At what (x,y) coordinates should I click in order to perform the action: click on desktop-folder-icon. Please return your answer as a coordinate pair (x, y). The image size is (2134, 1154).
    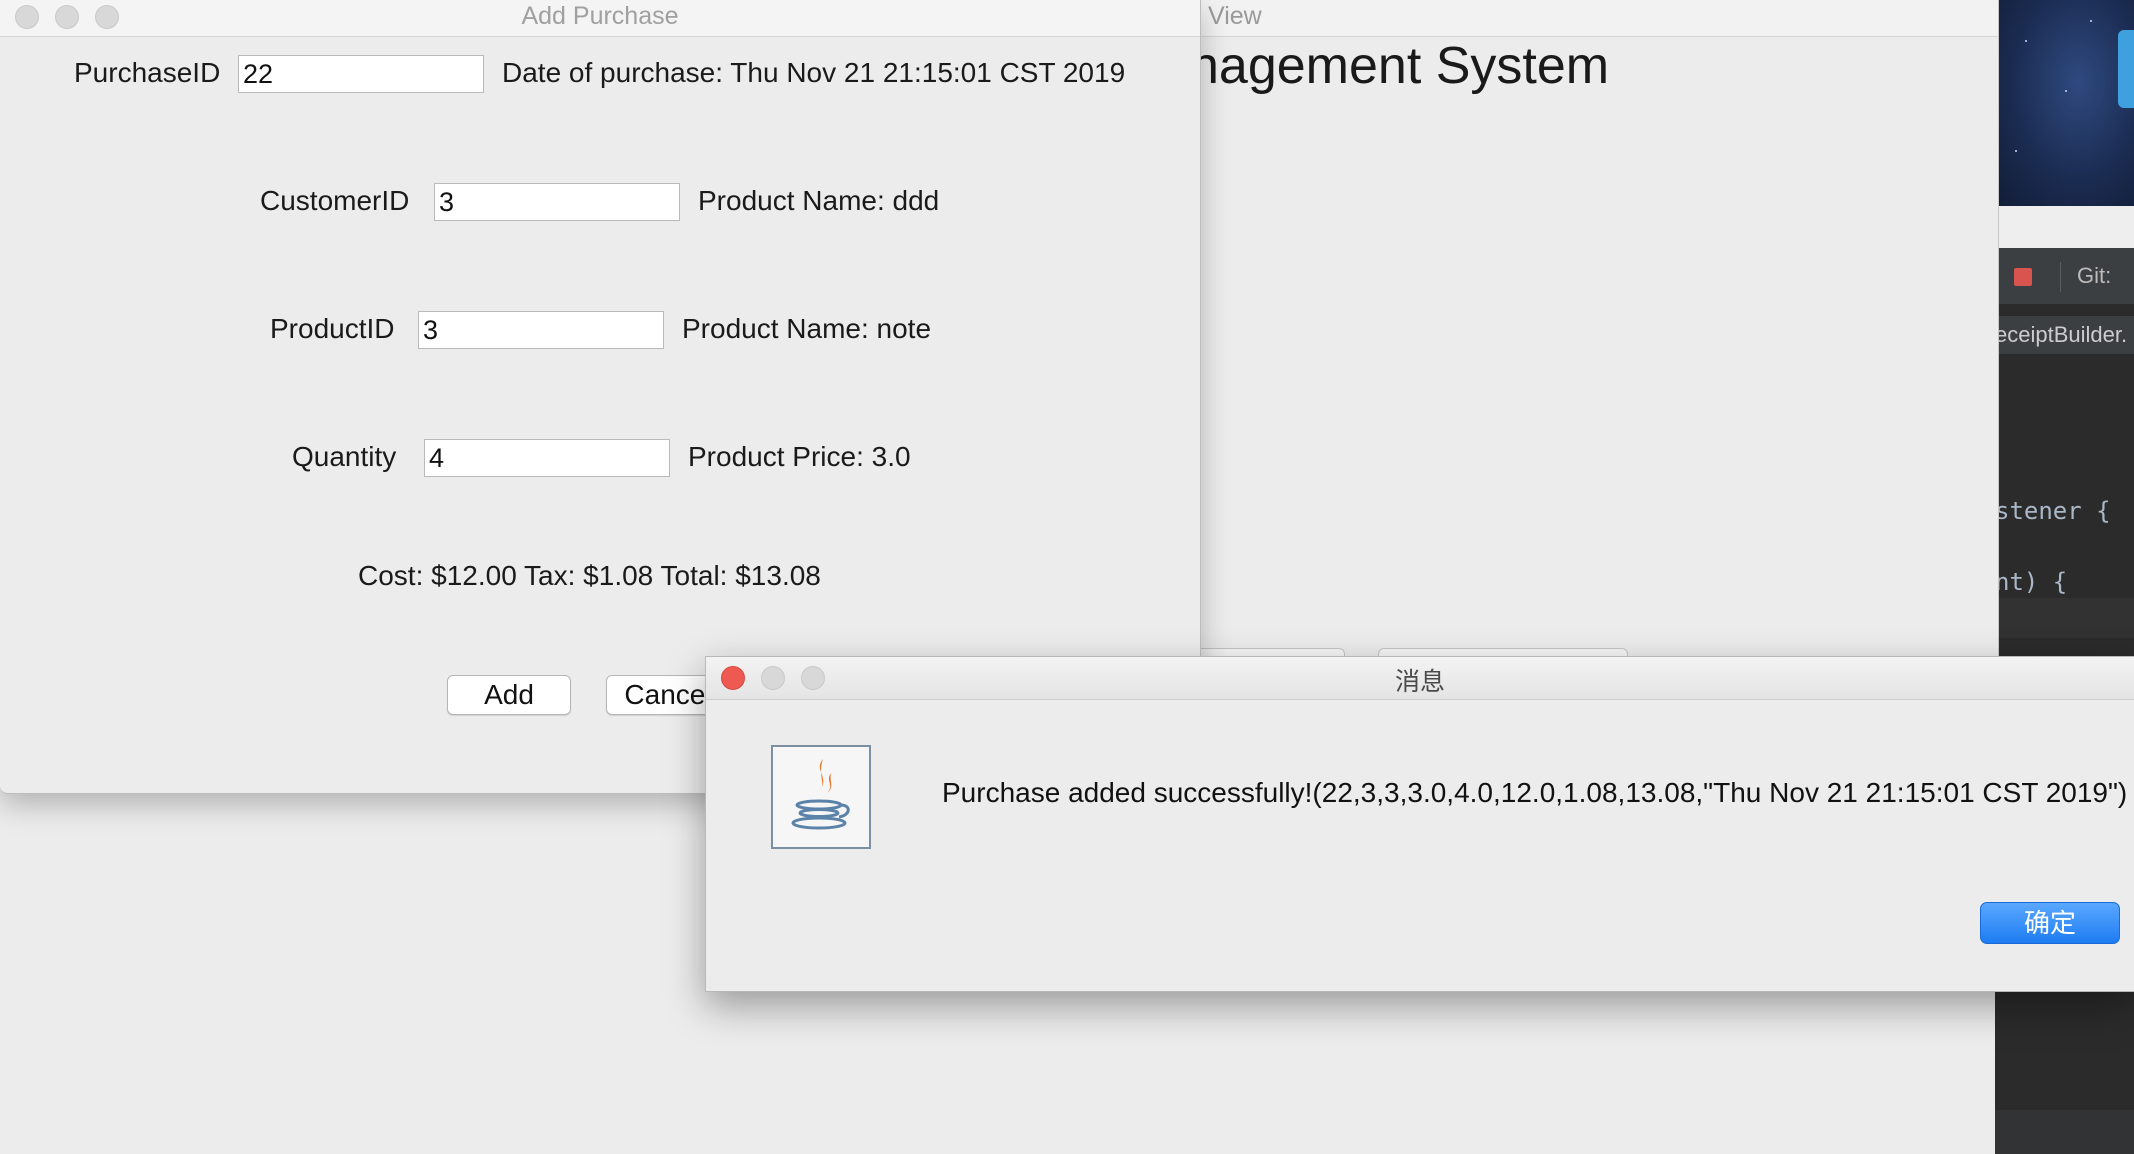
    Looking at the image, I should click on (2126, 69).